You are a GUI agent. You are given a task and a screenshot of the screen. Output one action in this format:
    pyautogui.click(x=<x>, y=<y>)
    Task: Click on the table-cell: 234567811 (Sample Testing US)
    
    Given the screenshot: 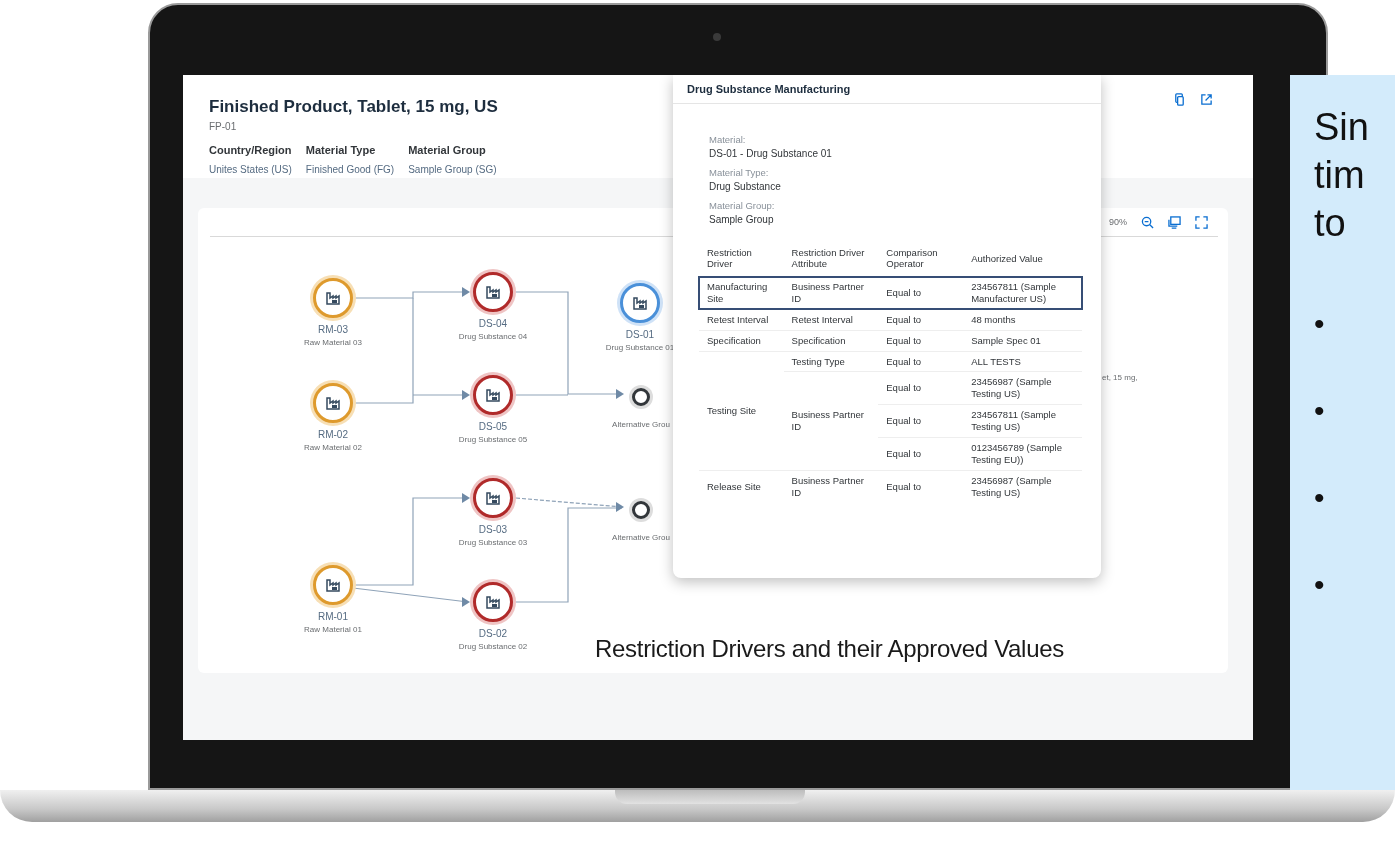 What is the action you would take?
    pyautogui.click(x=1022, y=421)
    